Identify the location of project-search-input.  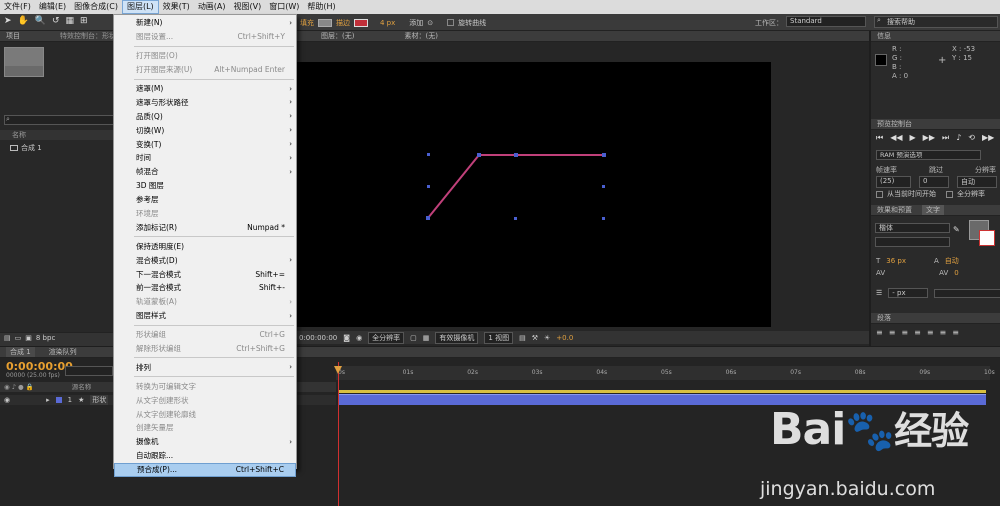
(59, 120).